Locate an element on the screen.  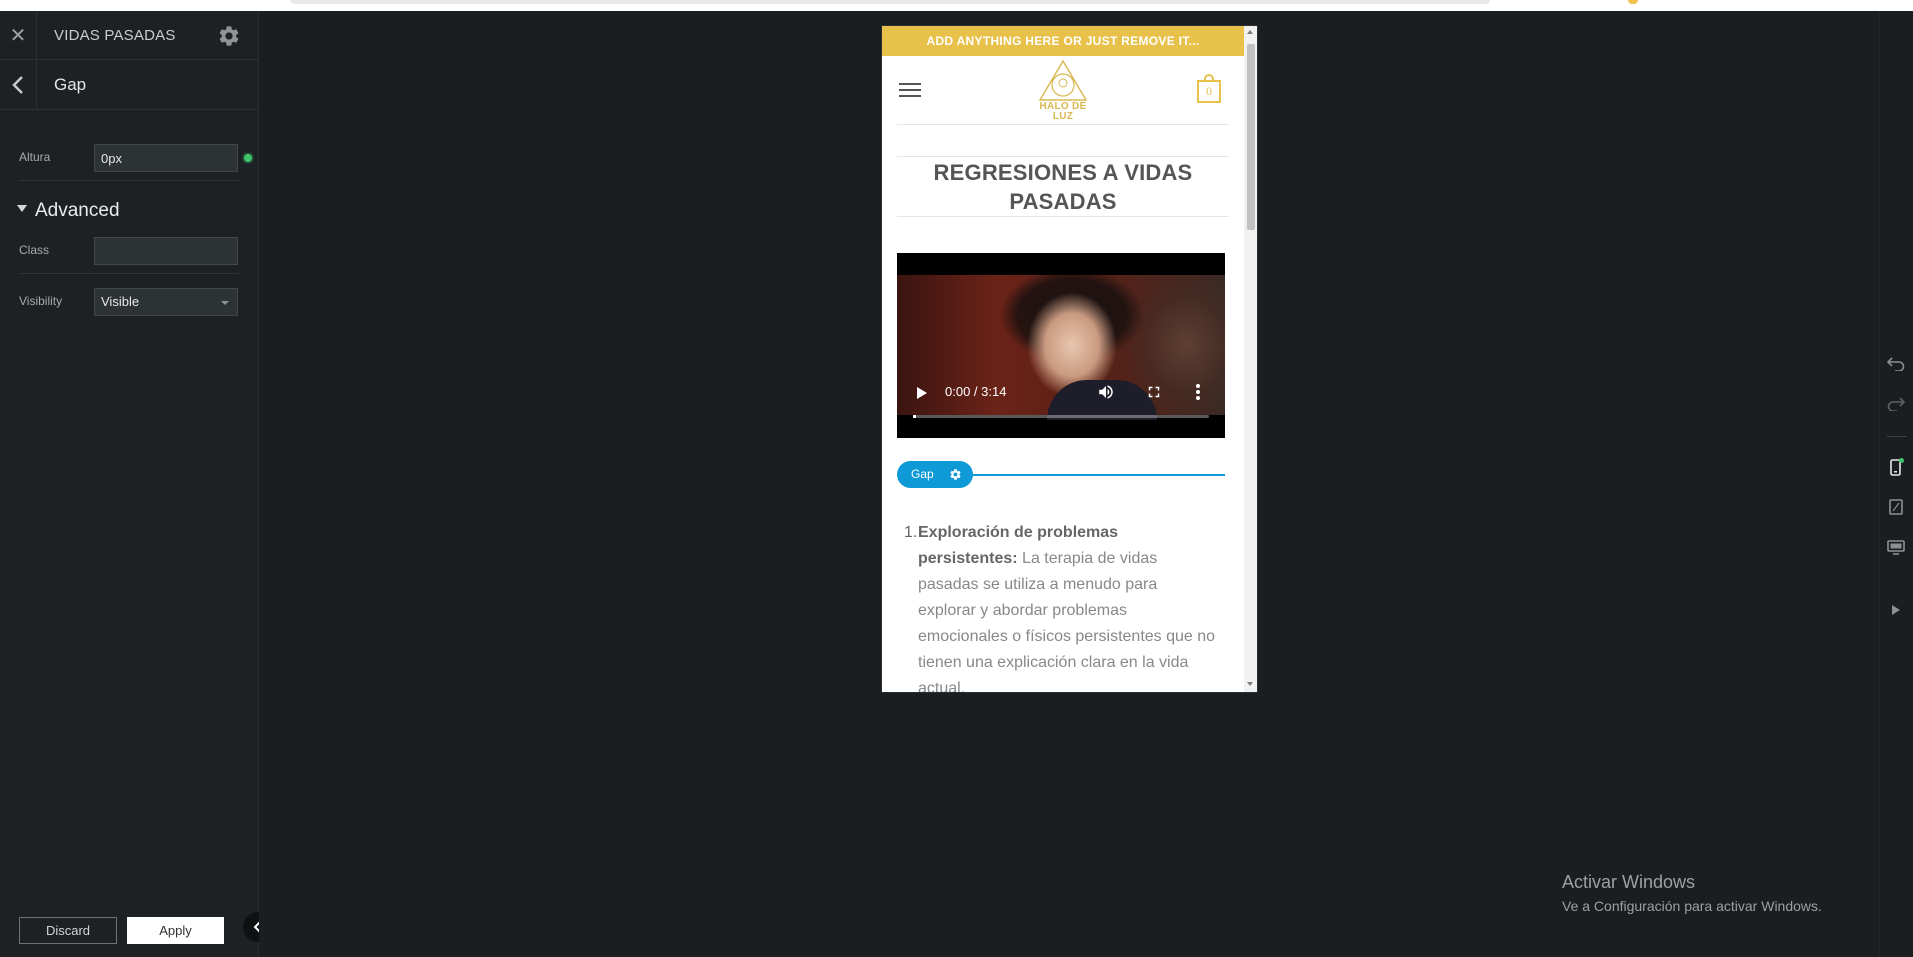
list-item-number: 1. is located at coordinates (911, 532).